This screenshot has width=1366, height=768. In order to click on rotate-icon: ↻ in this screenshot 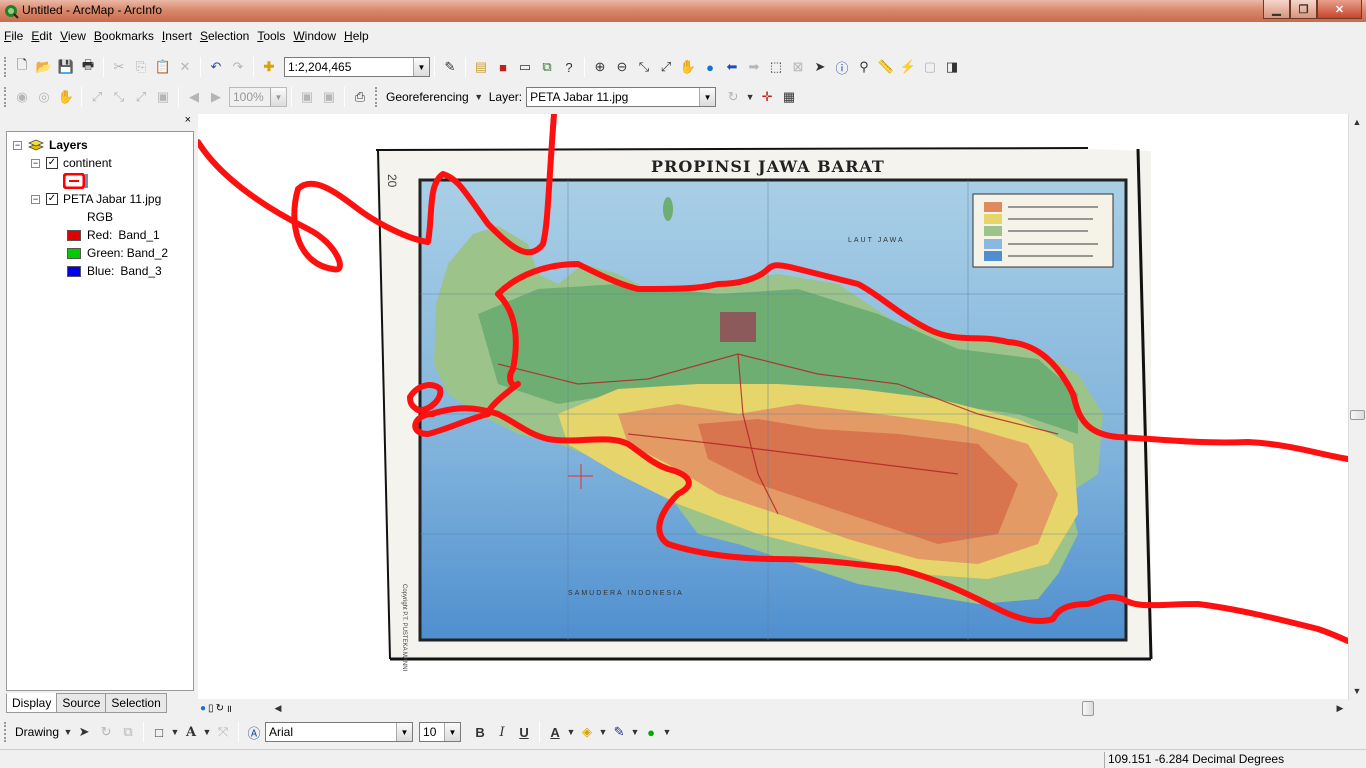, I will do `click(733, 97)`.